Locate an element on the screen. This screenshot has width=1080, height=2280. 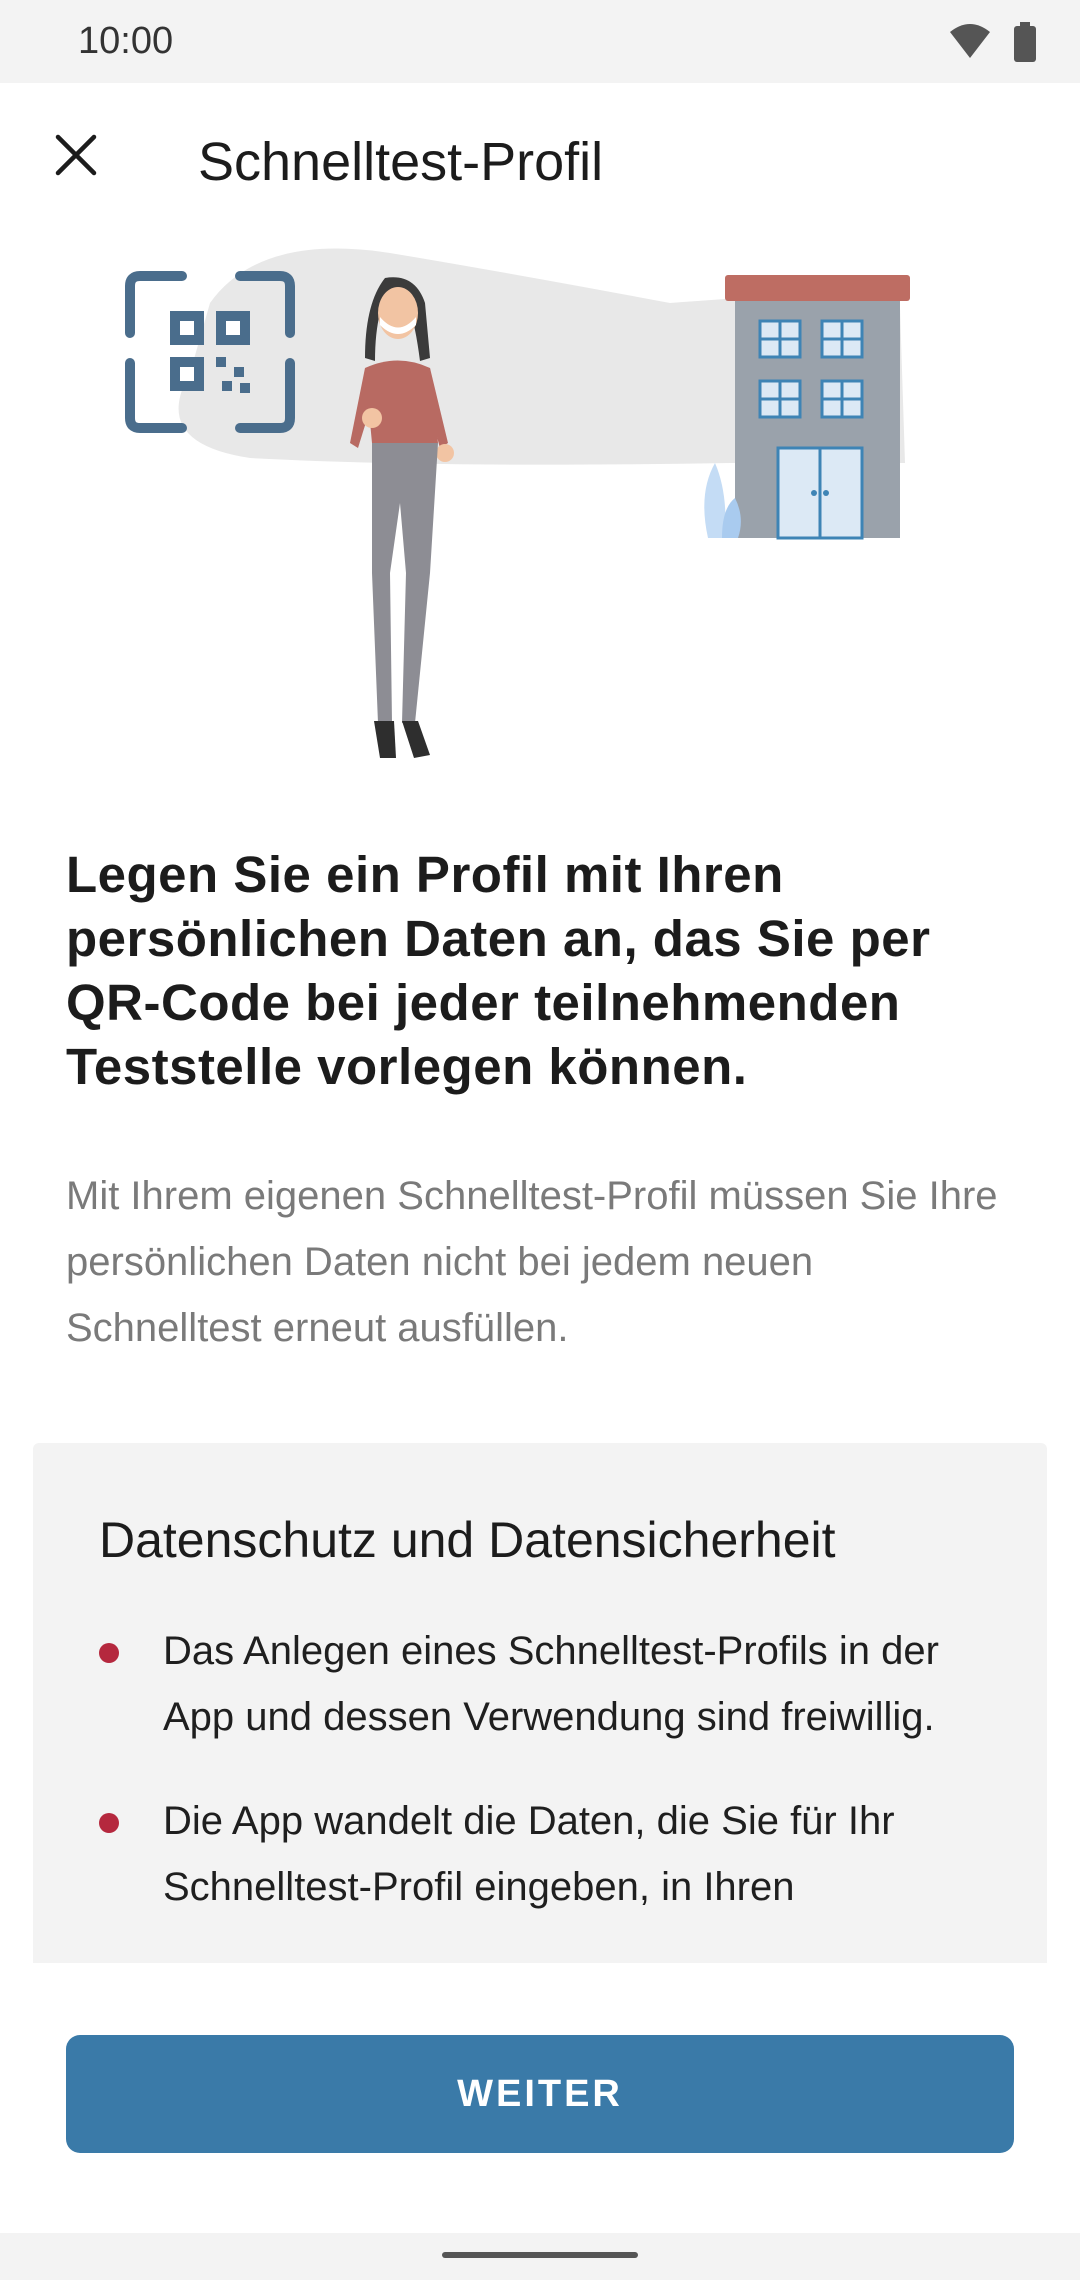
status-bar: 10:00 is located at coordinates (540, 41).